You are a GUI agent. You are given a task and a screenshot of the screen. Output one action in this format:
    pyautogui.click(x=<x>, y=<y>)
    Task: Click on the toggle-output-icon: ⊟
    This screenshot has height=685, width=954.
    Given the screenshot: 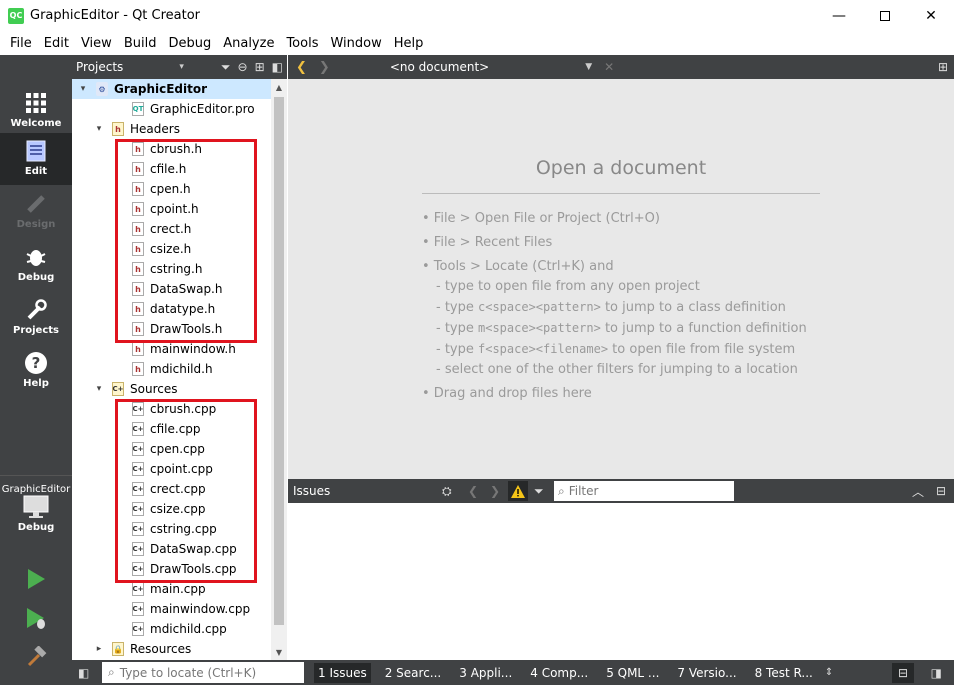 What is the action you would take?
    pyautogui.click(x=903, y=672)
    